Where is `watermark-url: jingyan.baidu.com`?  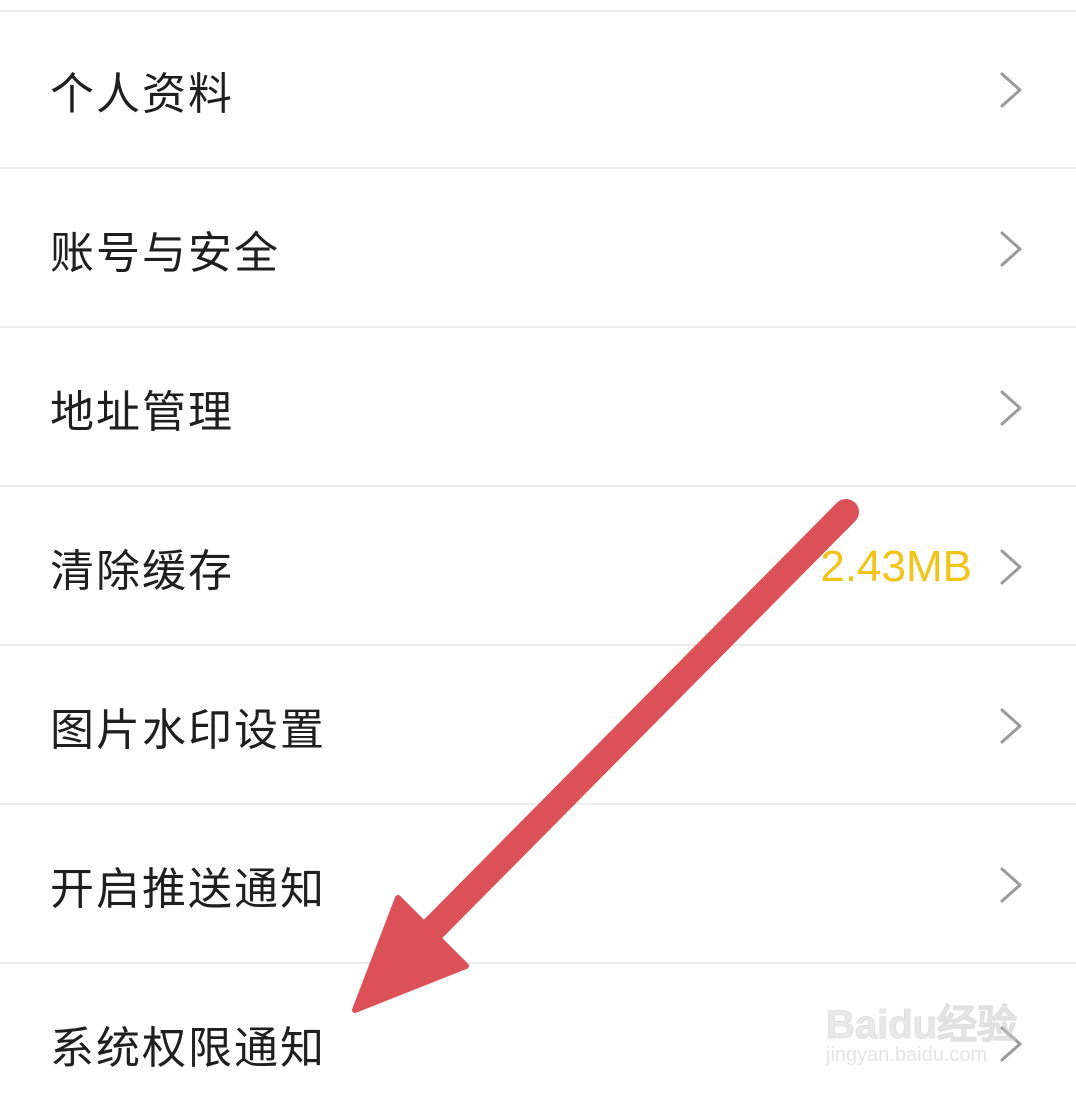
watermark-url: jingyan.baidu.com is located at coordinates (907, 1055).